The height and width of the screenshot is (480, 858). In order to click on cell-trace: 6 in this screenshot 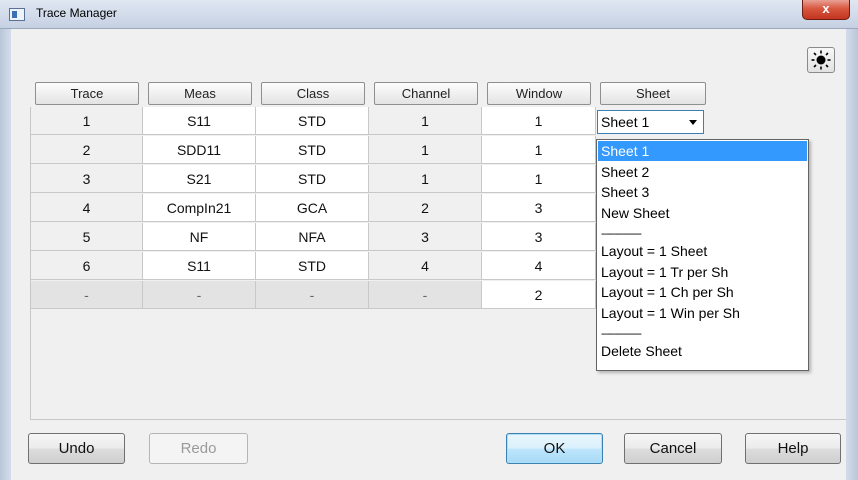, I will do `click(87, 266)`.